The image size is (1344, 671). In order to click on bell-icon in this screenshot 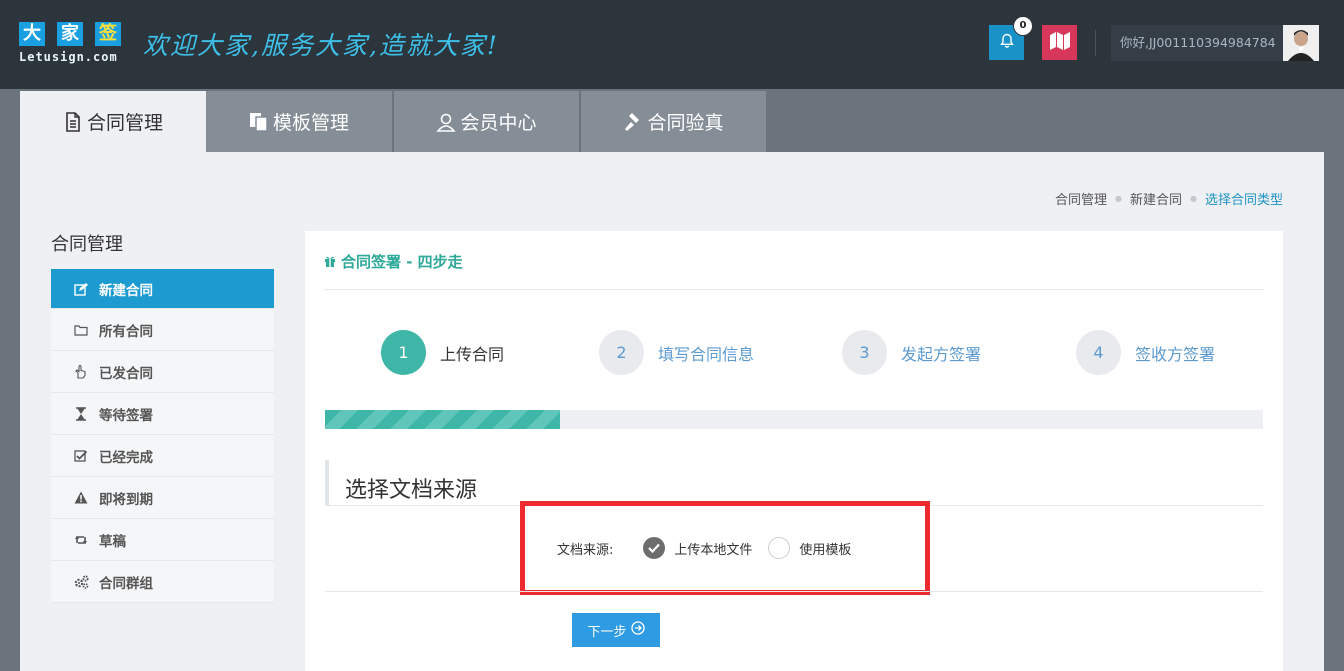, I will do `click(1007, 43)`.